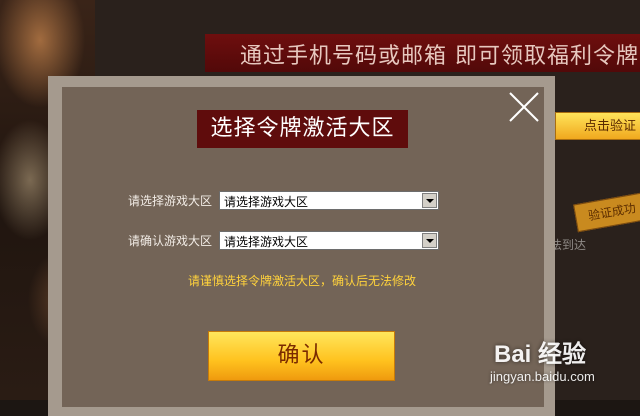 Image resolution: width=640 pixels, height=416 pixels. Describe the element at coordinates (329, 200) in the screenshot. I see `select-server-dropdown: 请选择游戏大区` at that location.